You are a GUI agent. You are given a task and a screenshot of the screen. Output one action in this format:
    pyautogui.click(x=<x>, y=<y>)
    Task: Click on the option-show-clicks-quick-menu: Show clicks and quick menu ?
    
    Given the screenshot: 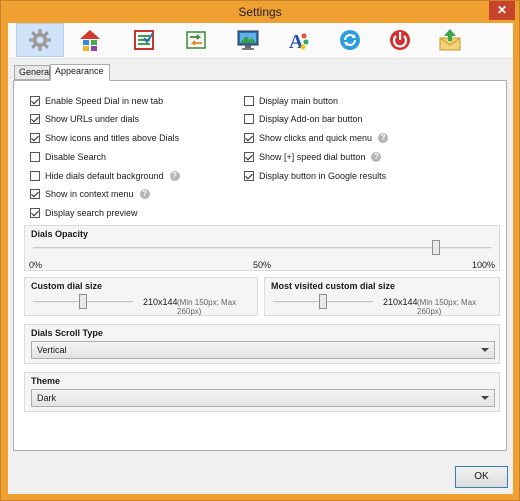 What is the action you would take?
    pyautogui.click(x=316, y=138)
    